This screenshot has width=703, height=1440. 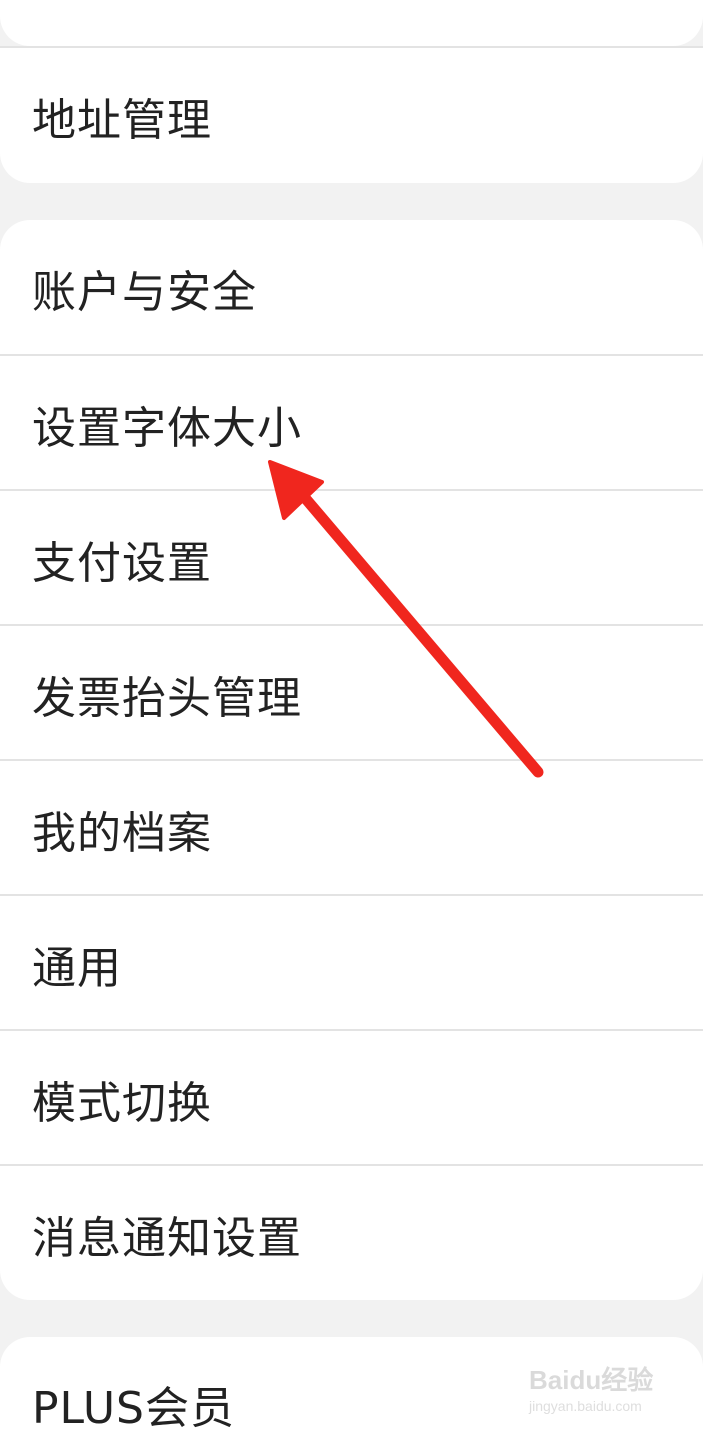 I want to click on settings-item-label: 通用, so click(x=77, y=968).